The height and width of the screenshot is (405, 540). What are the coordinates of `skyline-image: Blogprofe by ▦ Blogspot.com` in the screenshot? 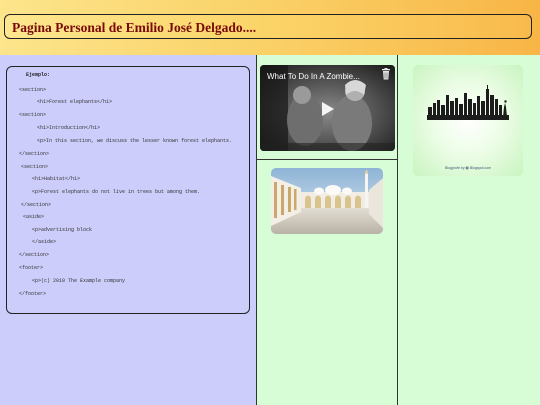 It's located at (468, 120).